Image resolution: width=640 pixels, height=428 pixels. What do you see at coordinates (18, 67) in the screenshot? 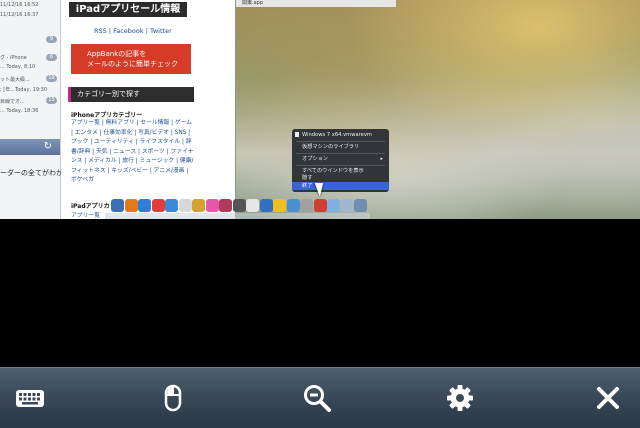
I see `list-item-text: ... Today, 8:10` at bounding box center [18, 67].